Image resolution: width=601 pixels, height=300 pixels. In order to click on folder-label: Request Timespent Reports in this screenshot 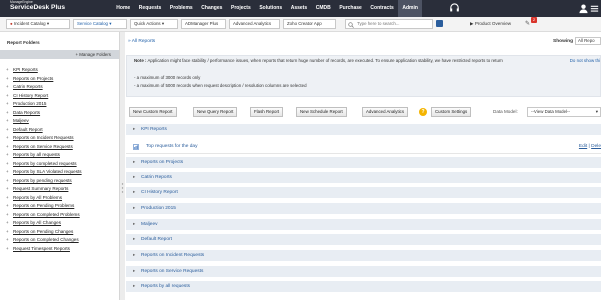, I will do `click(41, 248)`.